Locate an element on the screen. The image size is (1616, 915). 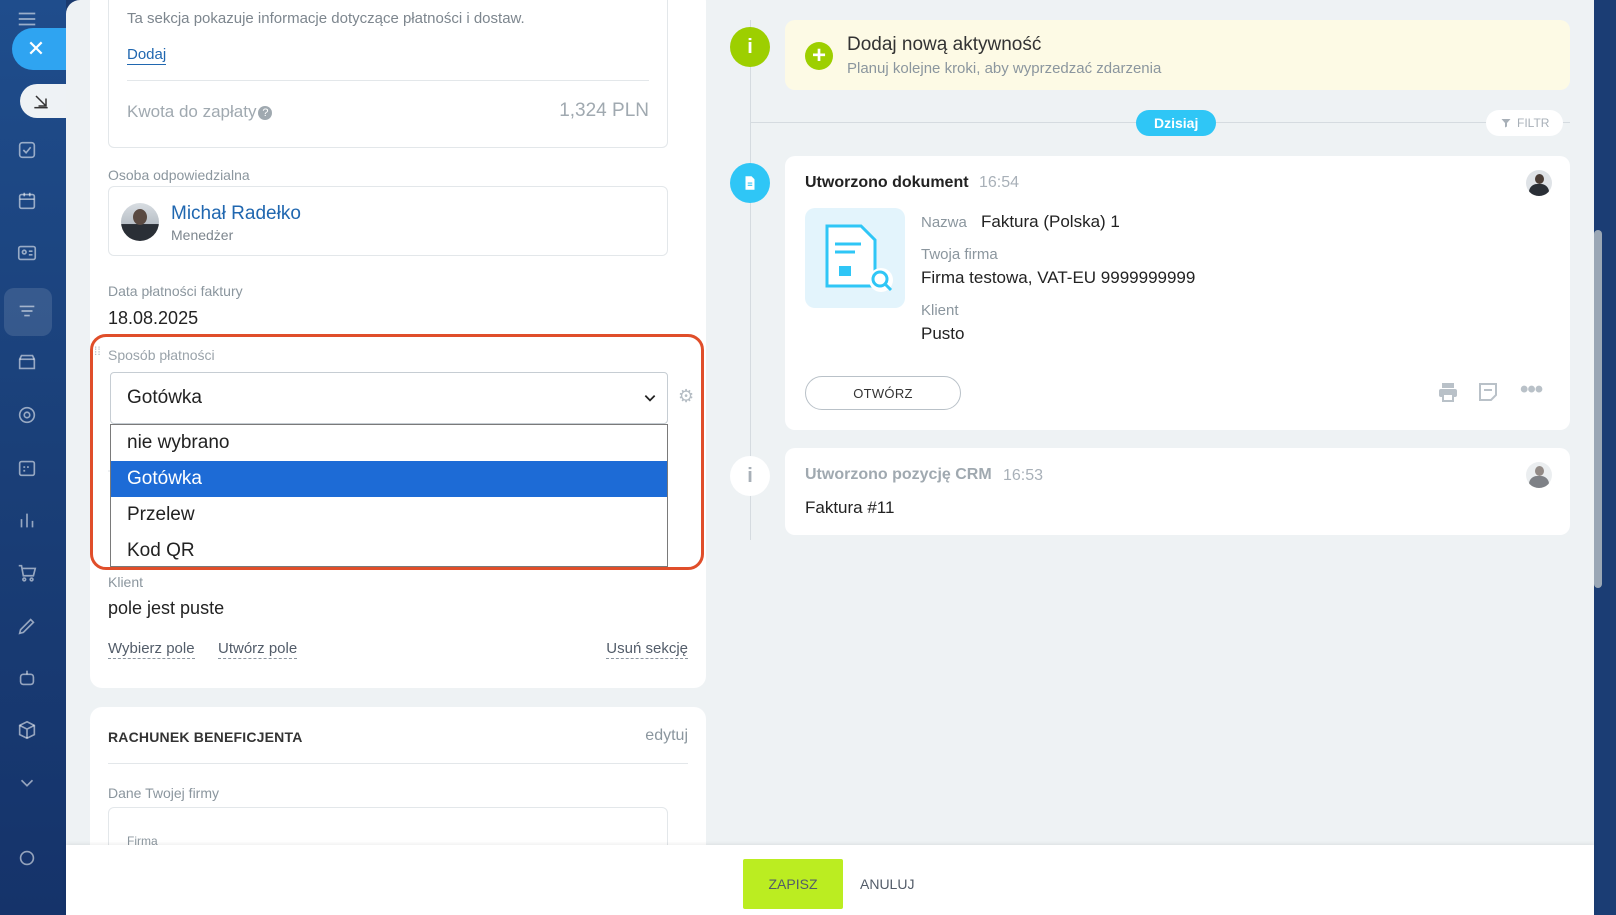
bottom-action-bar: ZAPISZ ANULUJ is located at coordinates (830, 880).